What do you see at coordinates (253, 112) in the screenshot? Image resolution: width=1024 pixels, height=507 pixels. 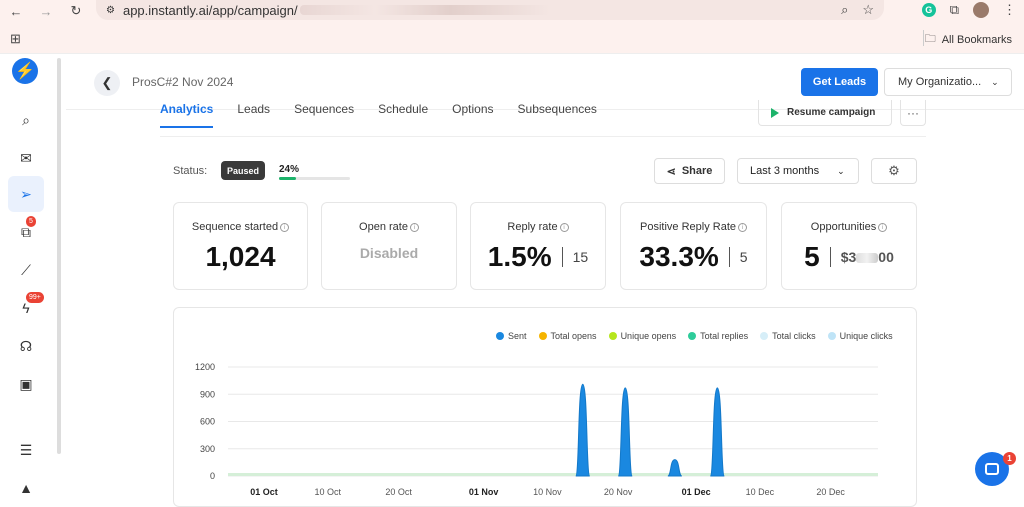 I see `tab-leads: Leads` at bounding box center [253, 112].